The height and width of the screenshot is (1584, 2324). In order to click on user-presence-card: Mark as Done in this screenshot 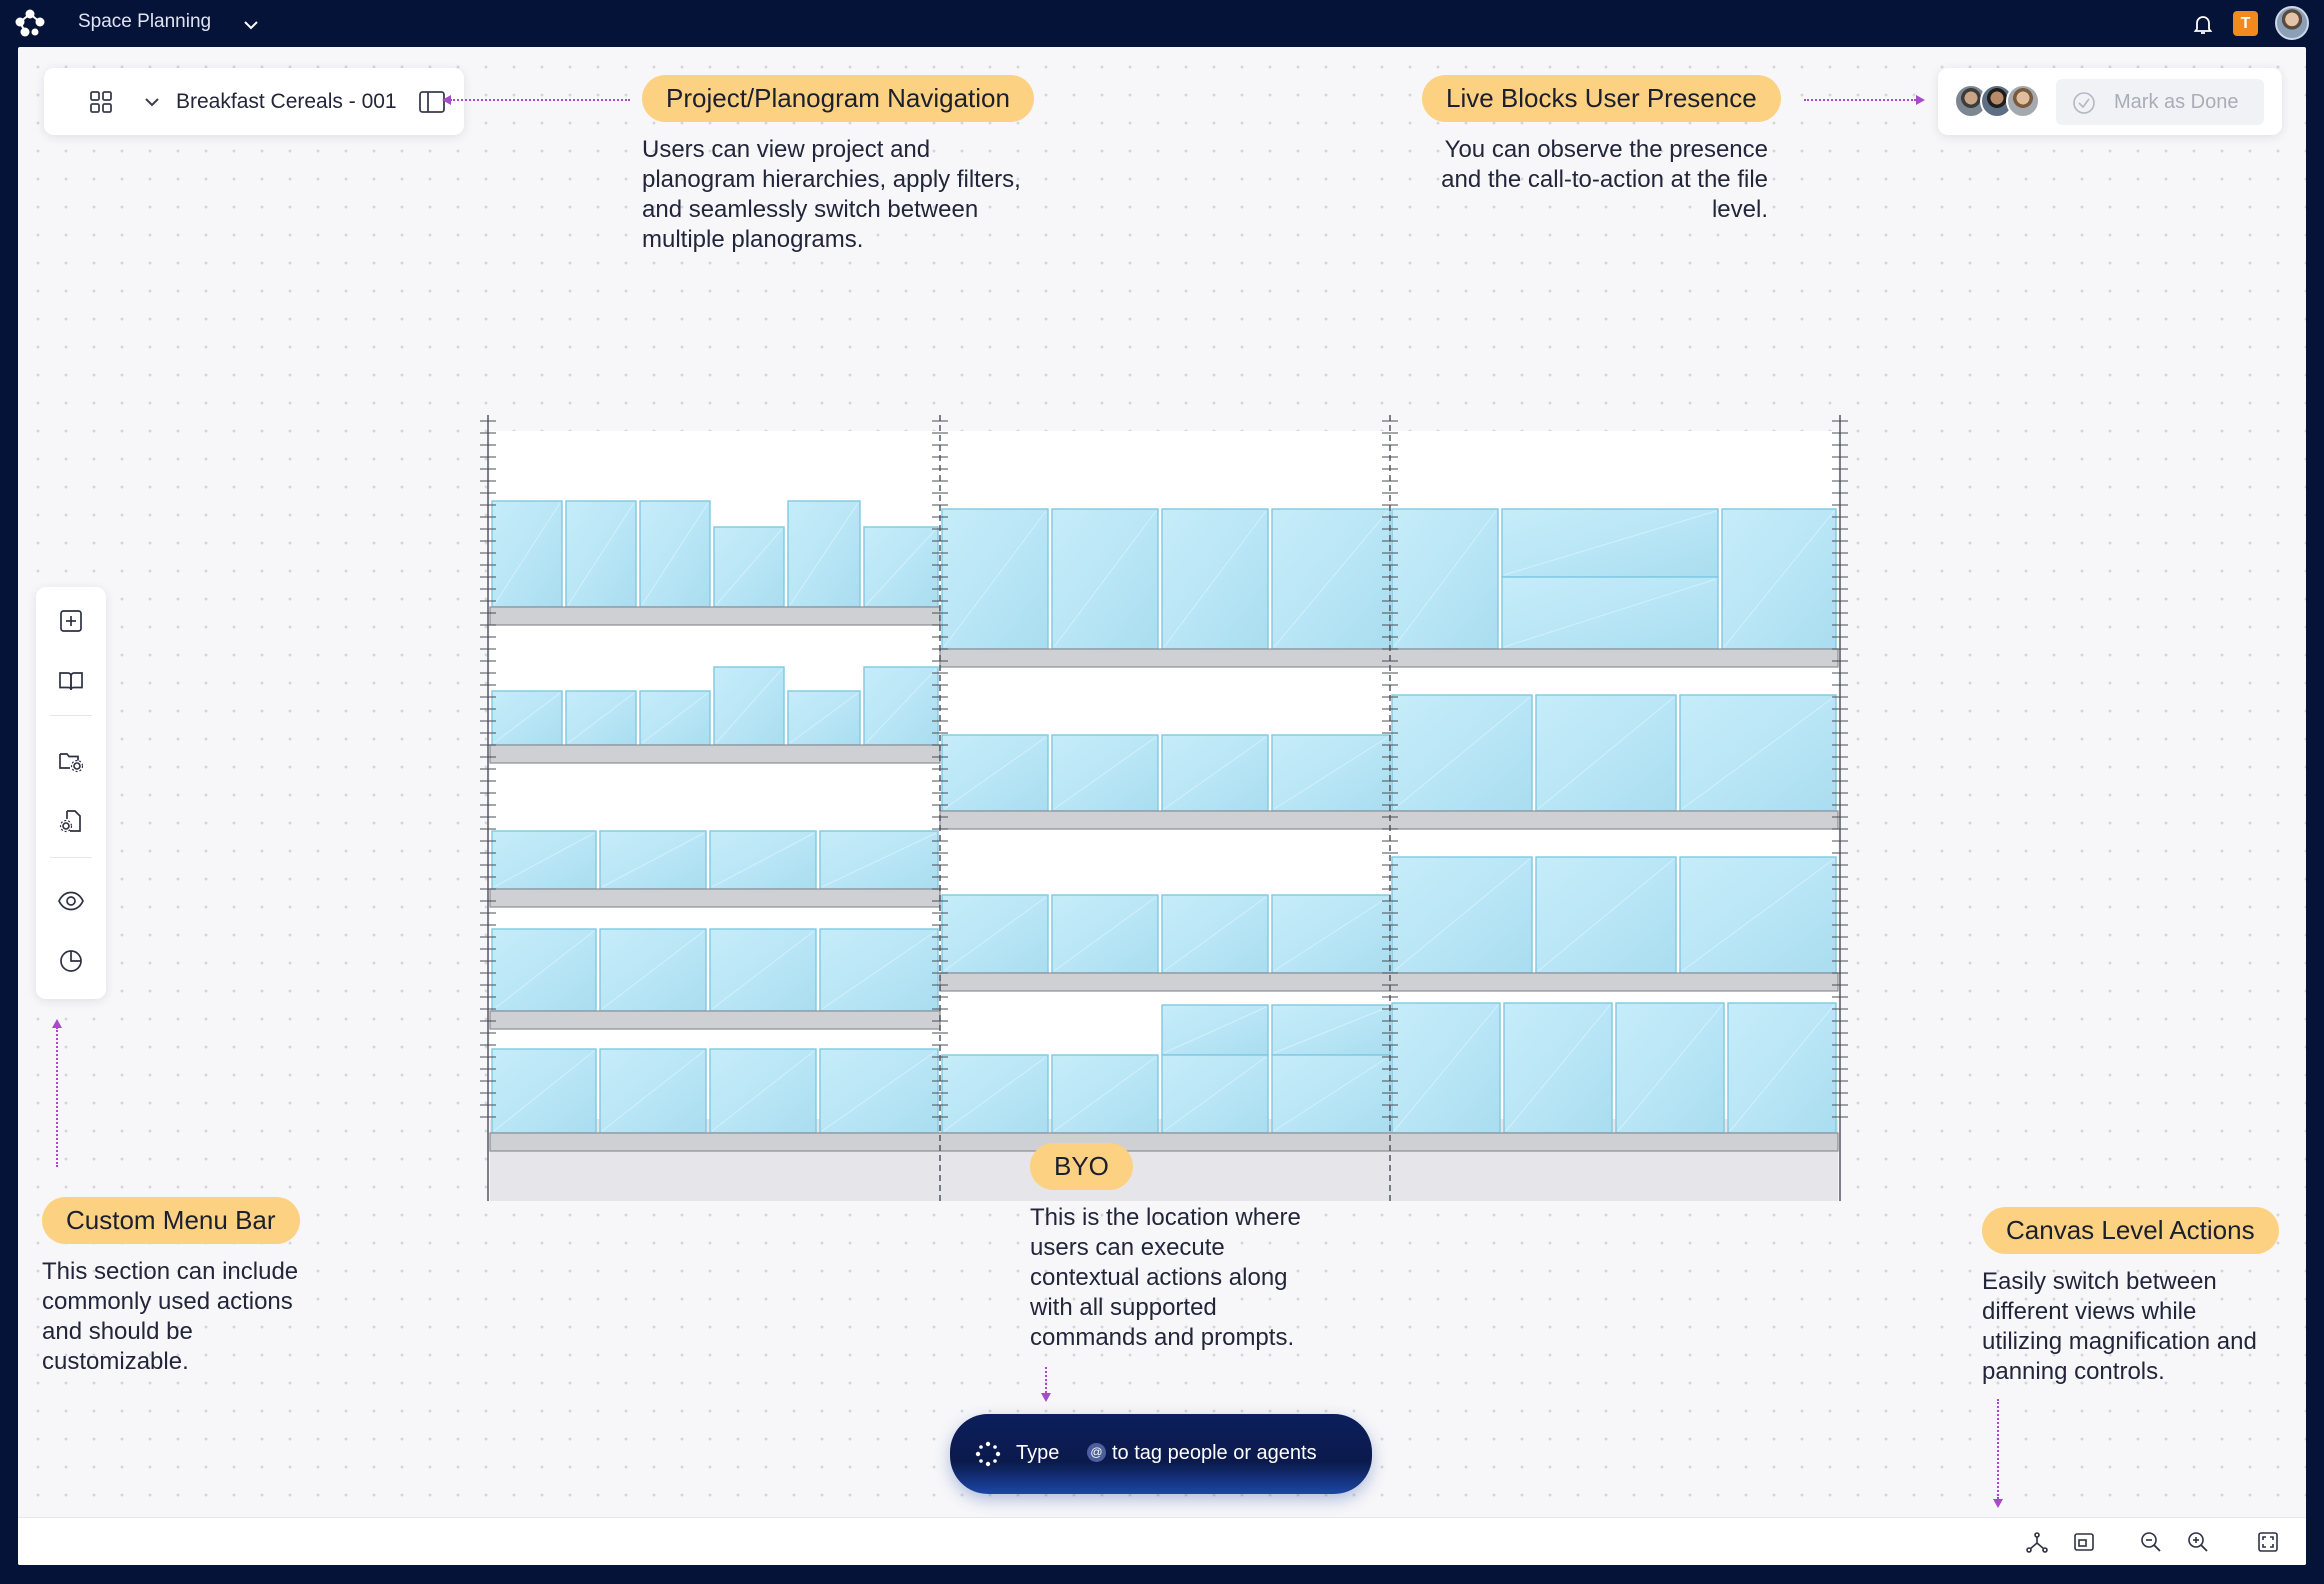, I will do `click(2110, 101)`.